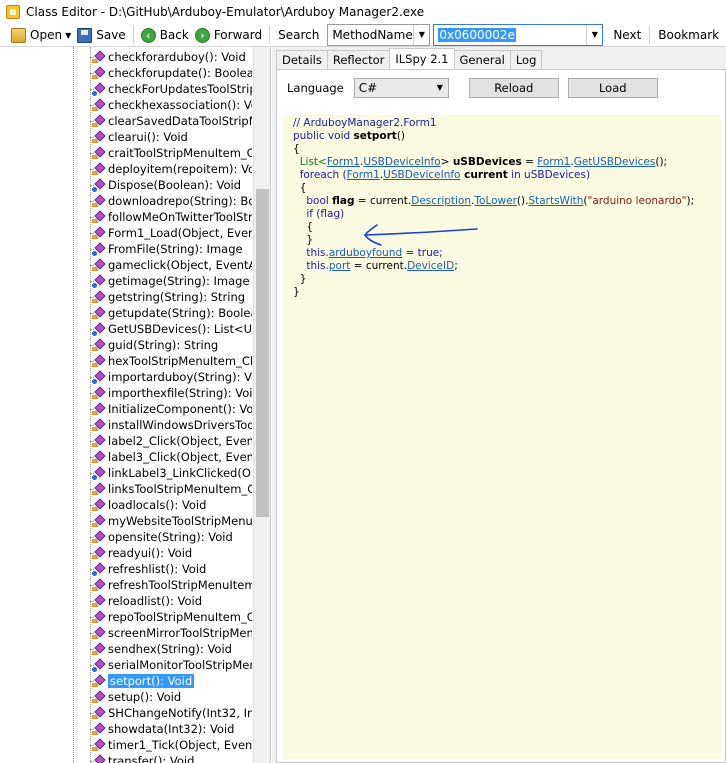  What do you see at coordinates (612, 88) in the screenshot?
I see `load-button: Load` at bounding box center [612, 88].